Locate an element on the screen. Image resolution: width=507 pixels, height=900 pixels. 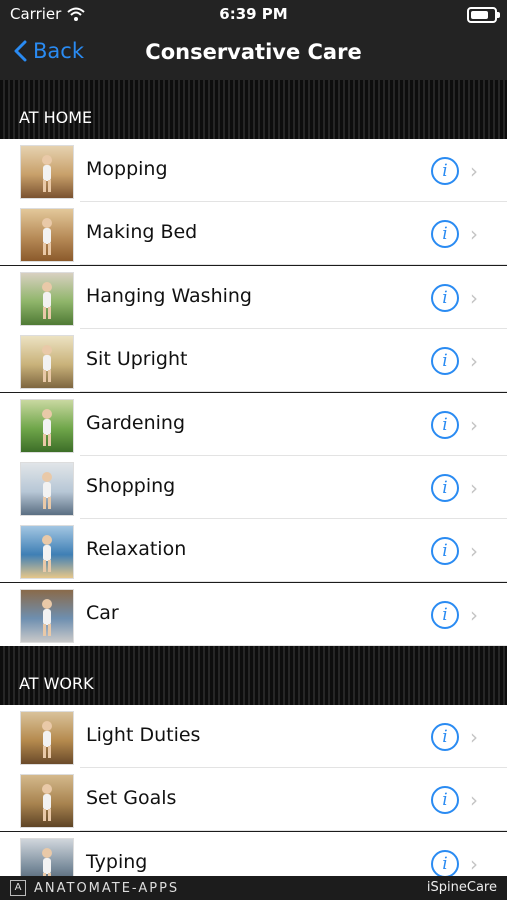
sit-upright-thumbnail is located at coordinates (47, 362).